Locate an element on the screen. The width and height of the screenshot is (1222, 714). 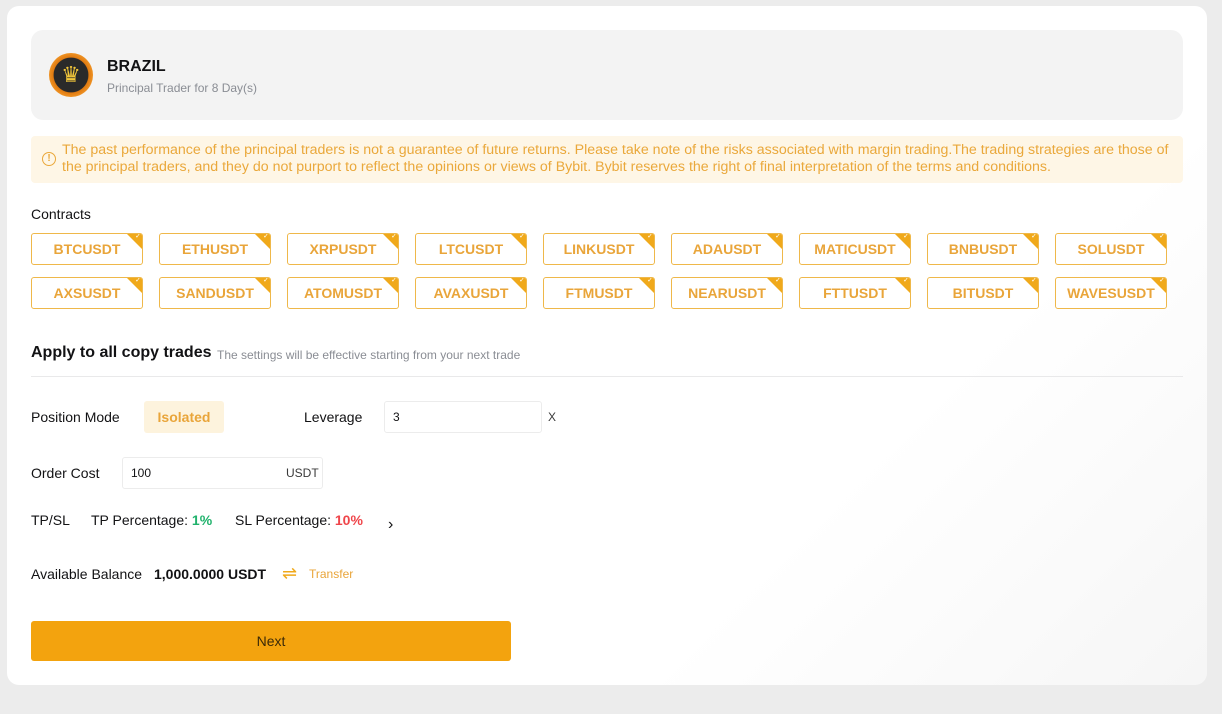
contract-chip-label: SANDUSDT is located at coordinates (215, 293).